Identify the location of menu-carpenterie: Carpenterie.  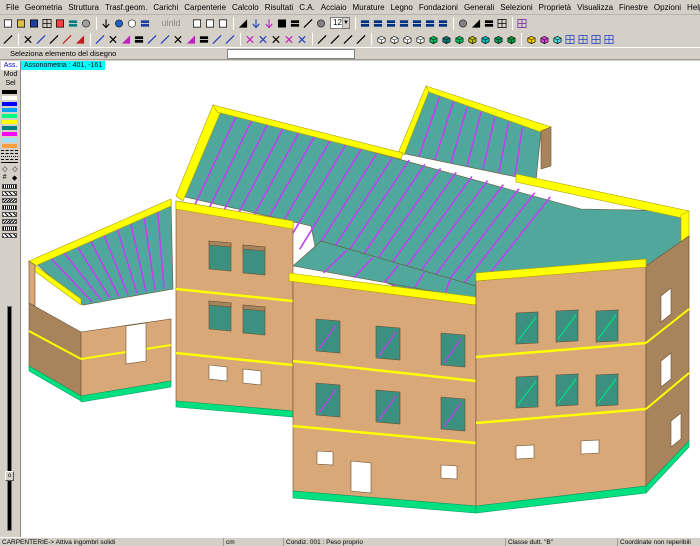
(205, 7).